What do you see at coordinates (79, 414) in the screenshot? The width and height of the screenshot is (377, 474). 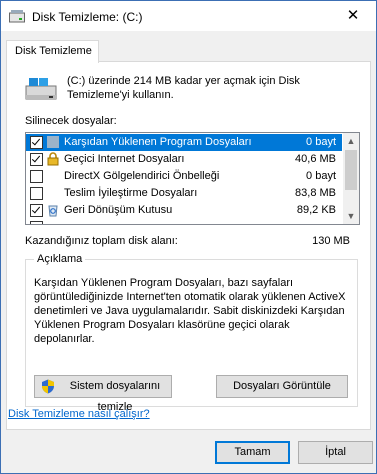 I see `help-link: Disk Temizleme nasıl çalışır?` at bounding box center [79, 414].